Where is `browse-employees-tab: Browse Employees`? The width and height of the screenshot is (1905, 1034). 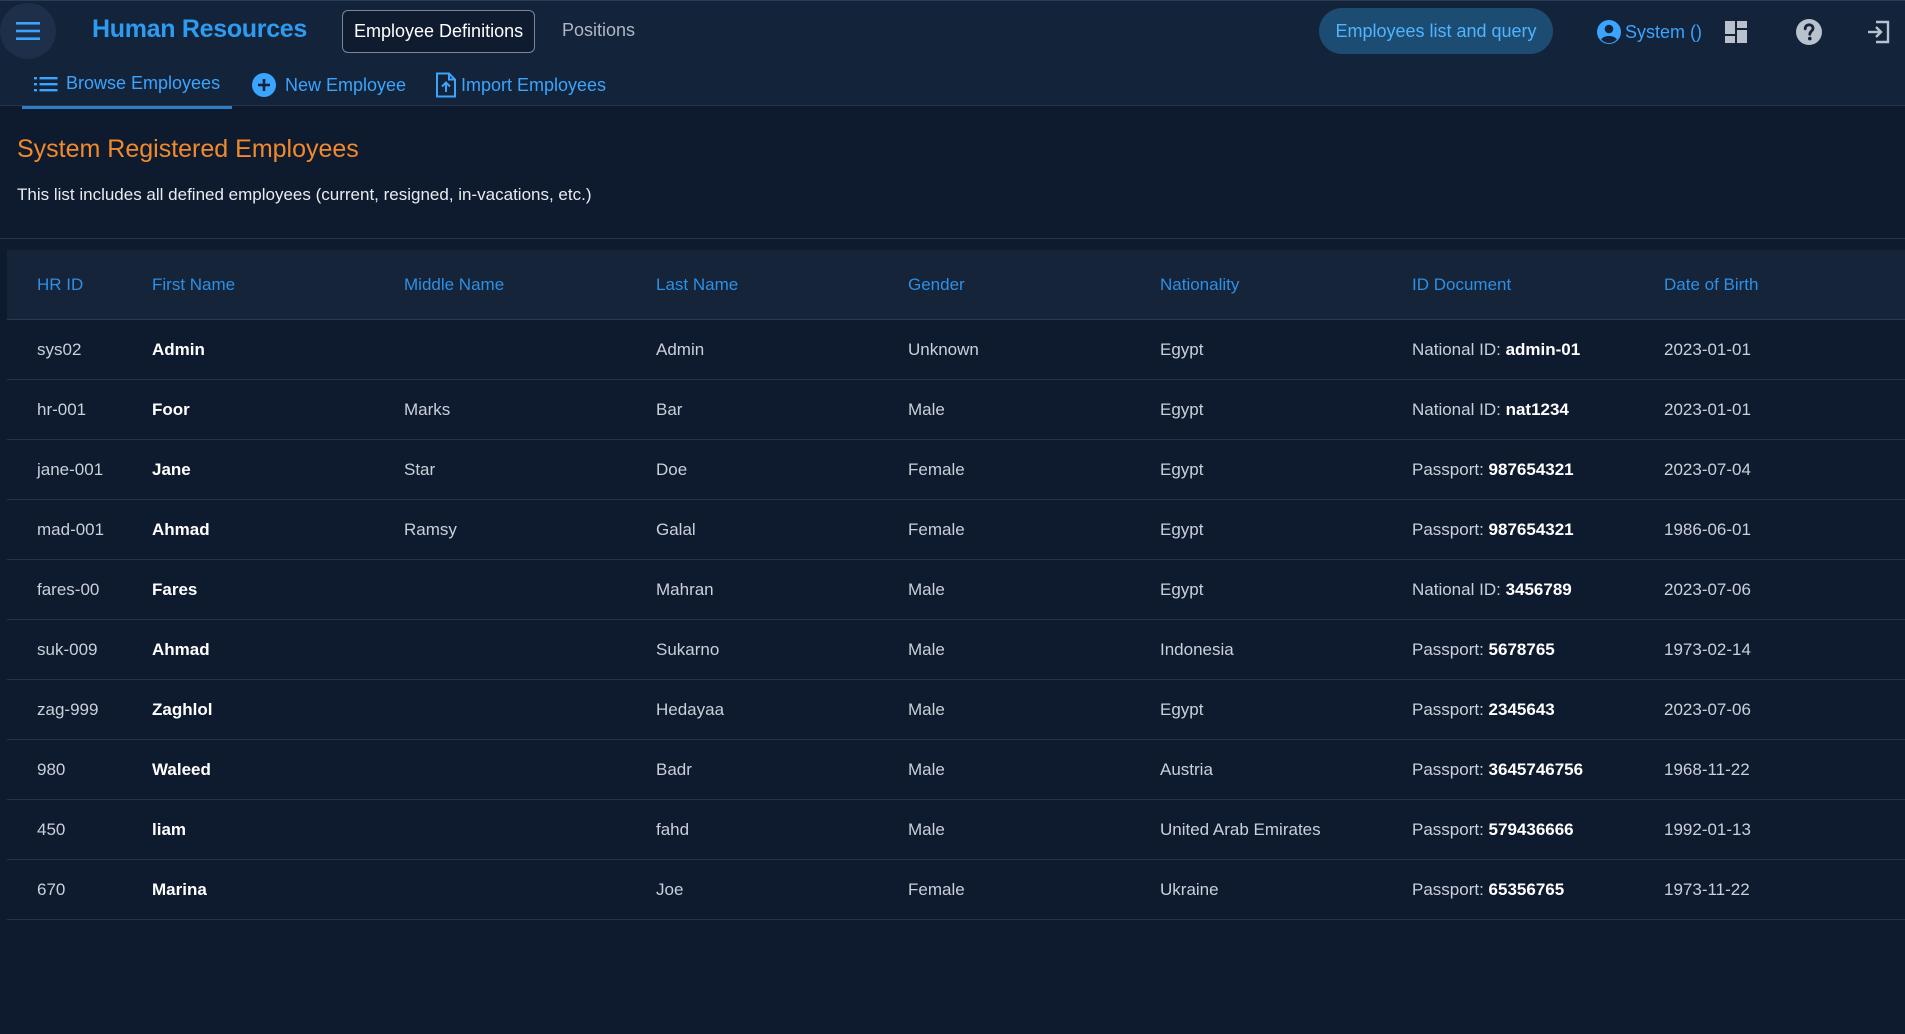
browse-employees-tab: Browse Employees is located at coordinates (127, 85).